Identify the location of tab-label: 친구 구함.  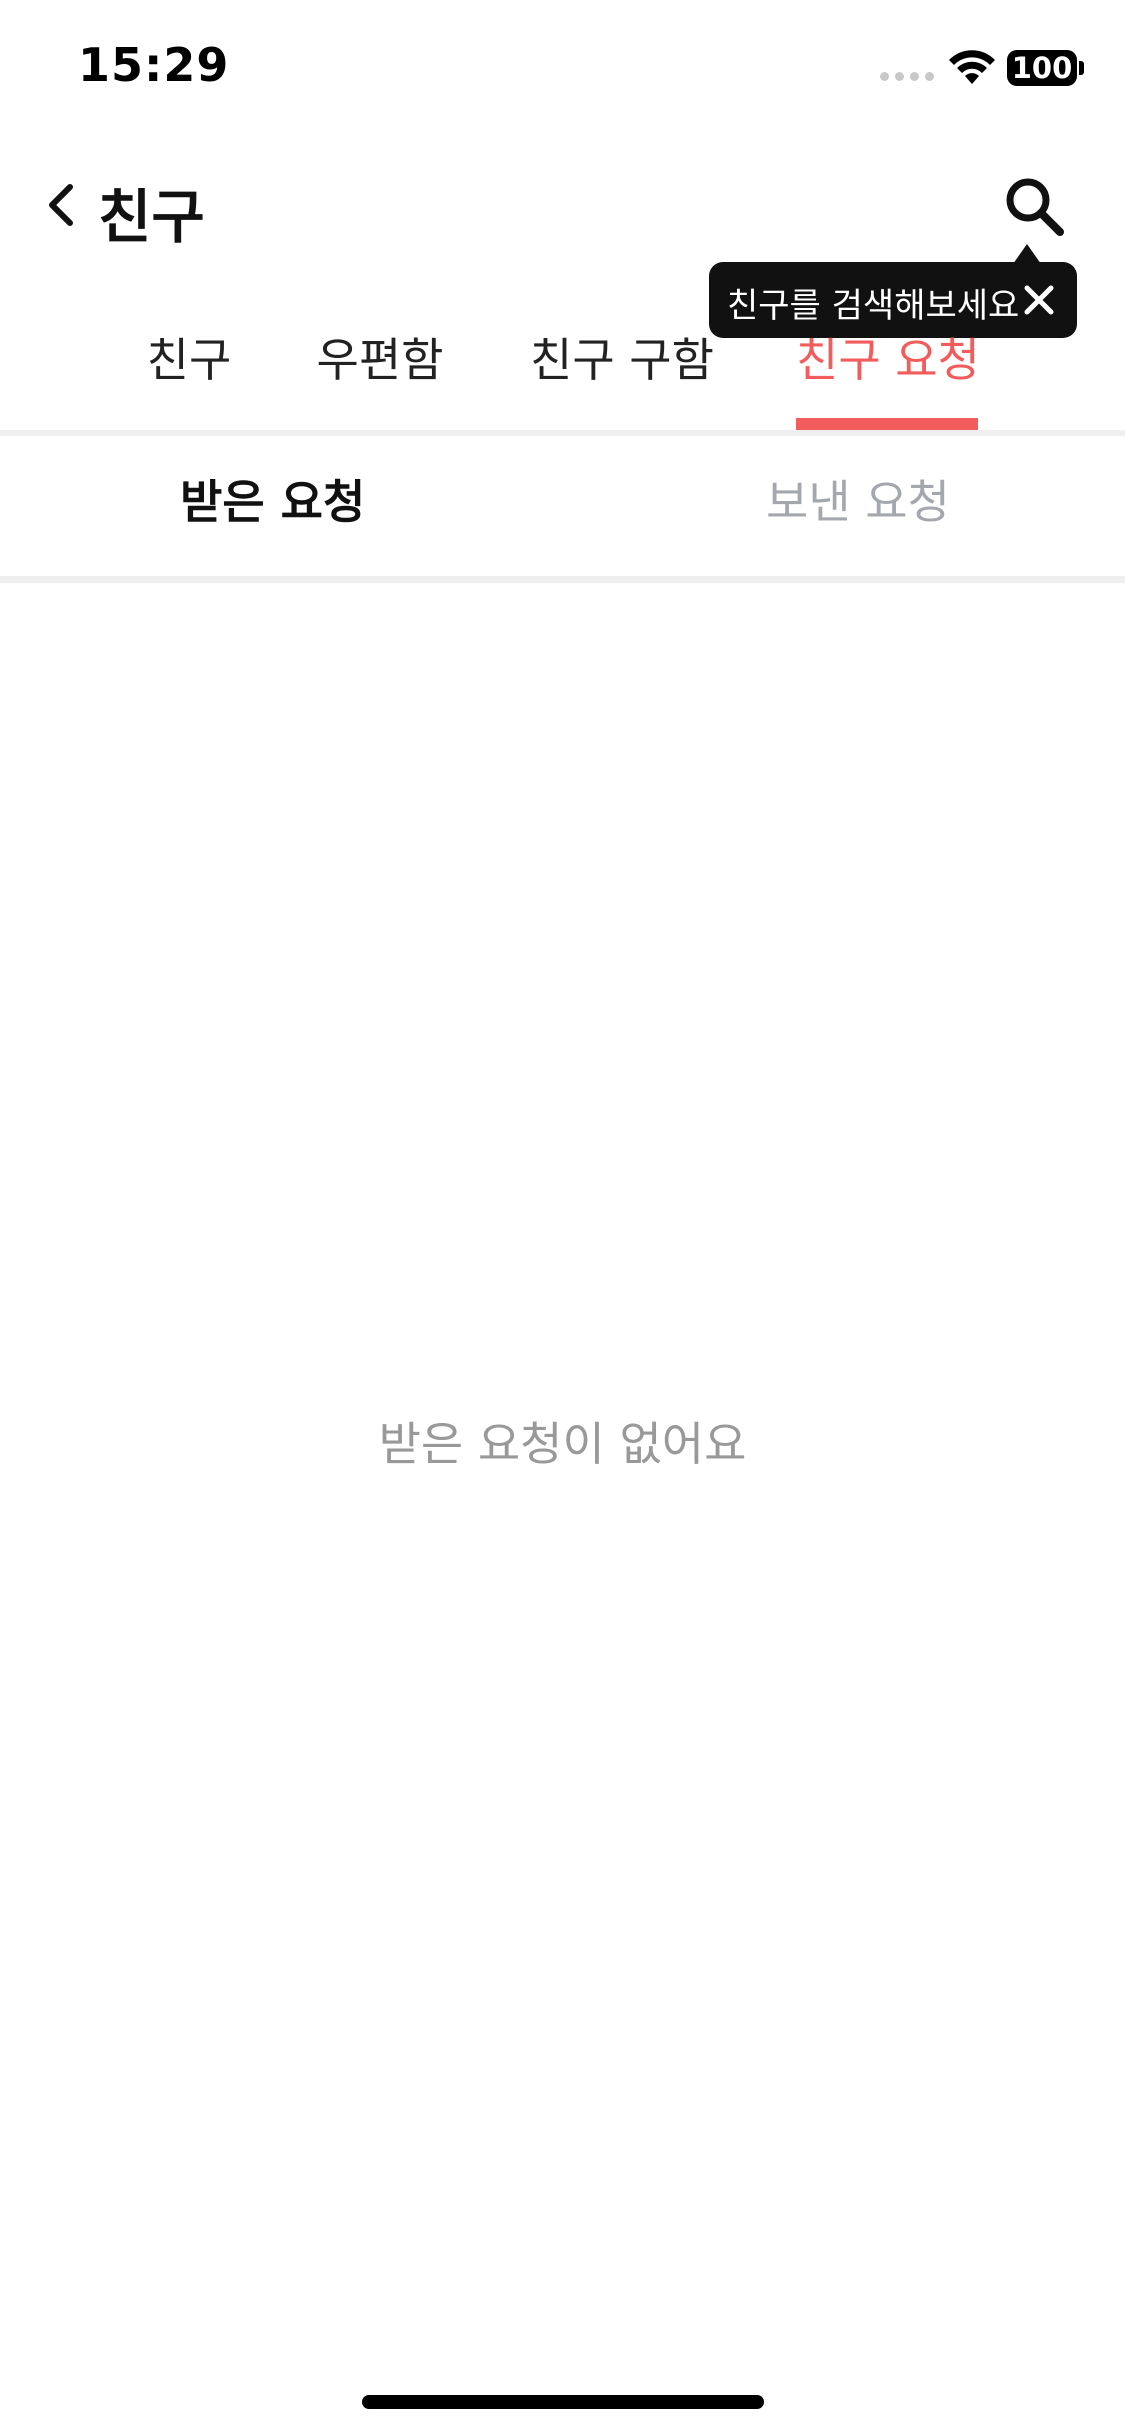
(622, 360).